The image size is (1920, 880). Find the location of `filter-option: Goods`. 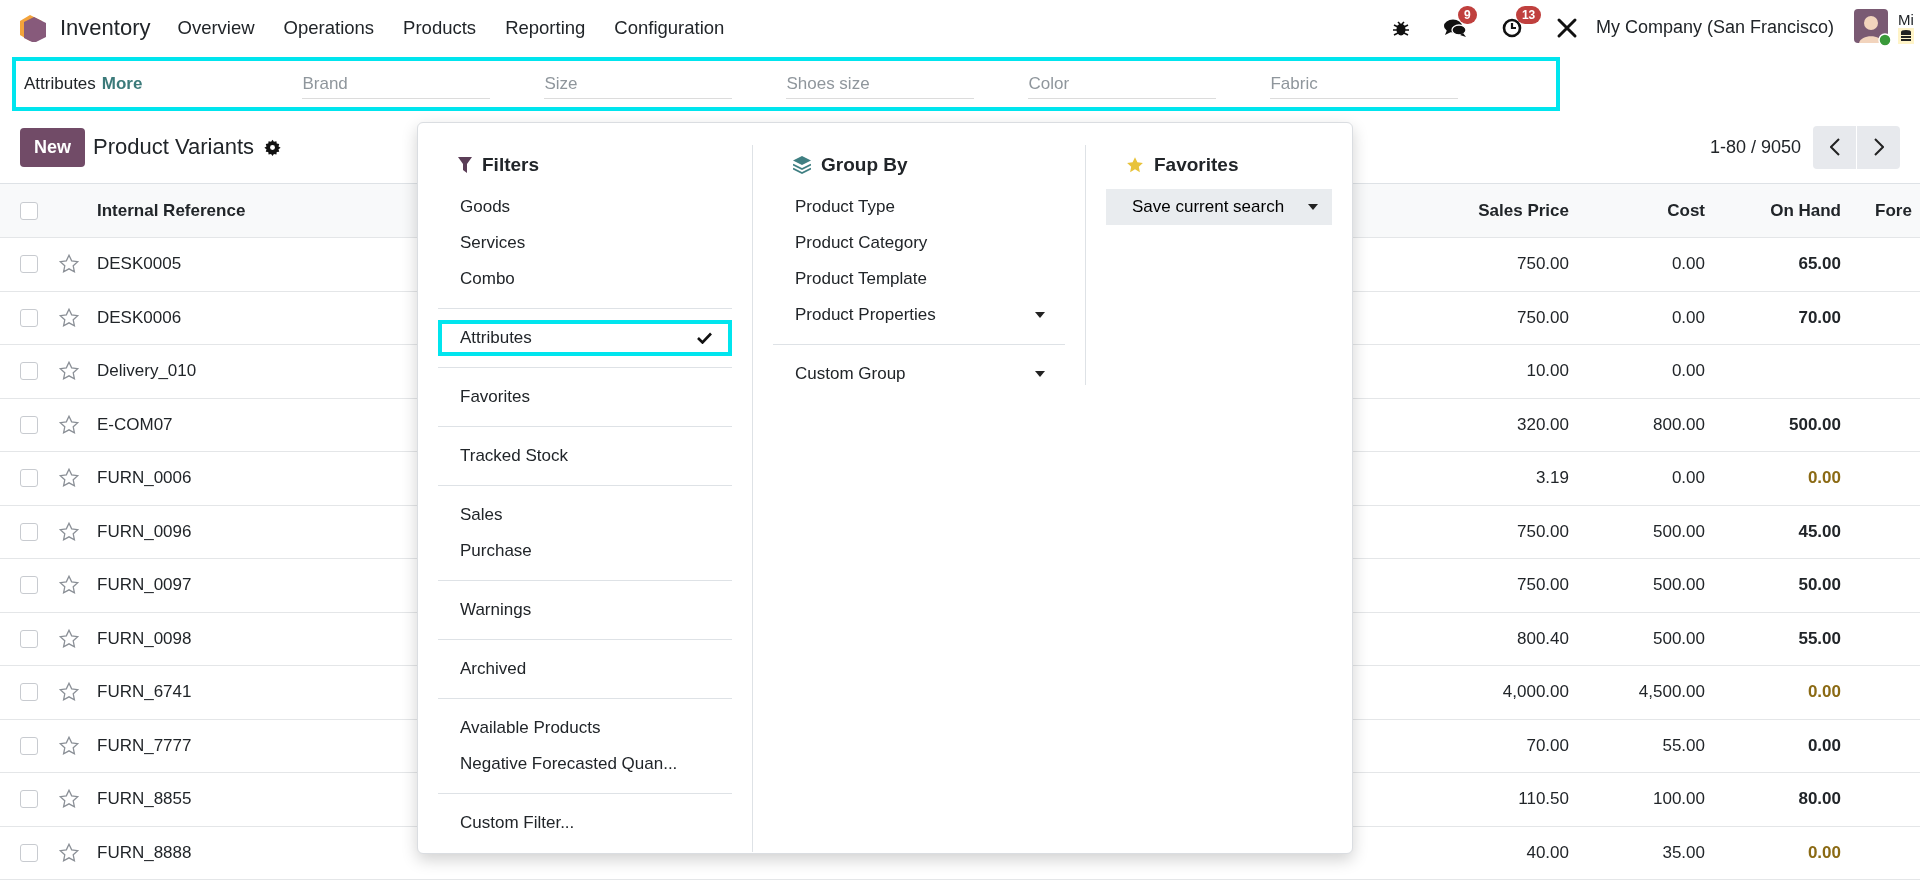

filter-option: Goods is located at coordinates (585, 207).